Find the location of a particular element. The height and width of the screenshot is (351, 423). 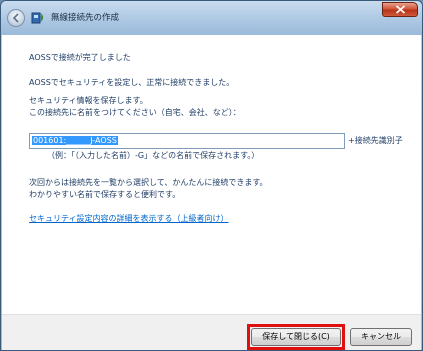

connection-name-input: 001601:______J-AOSS is located at coordinates (187, 141).